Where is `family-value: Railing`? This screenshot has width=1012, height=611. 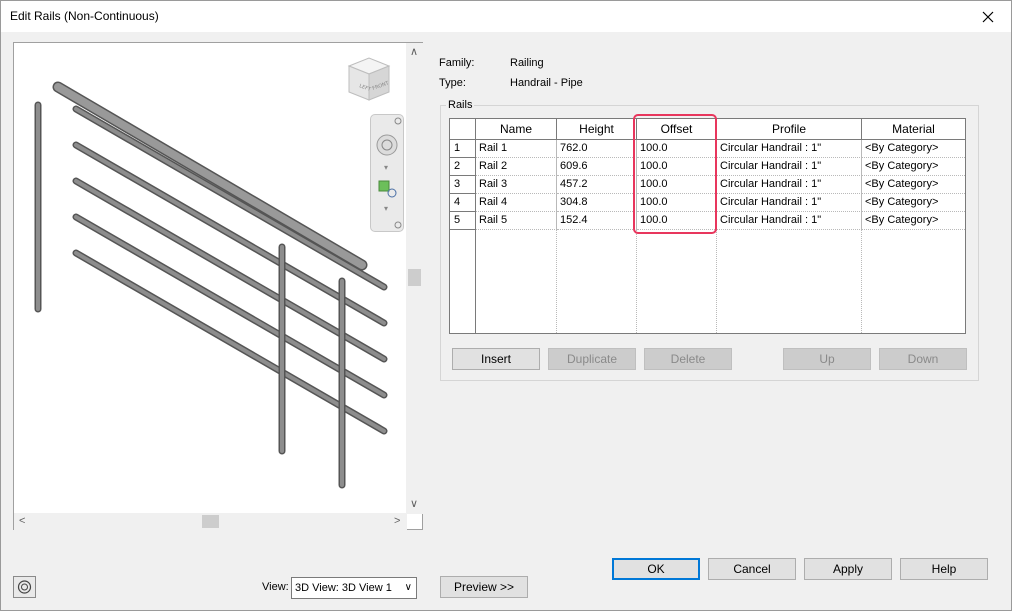 family-value: Railing is located at coordinates (527, 63).